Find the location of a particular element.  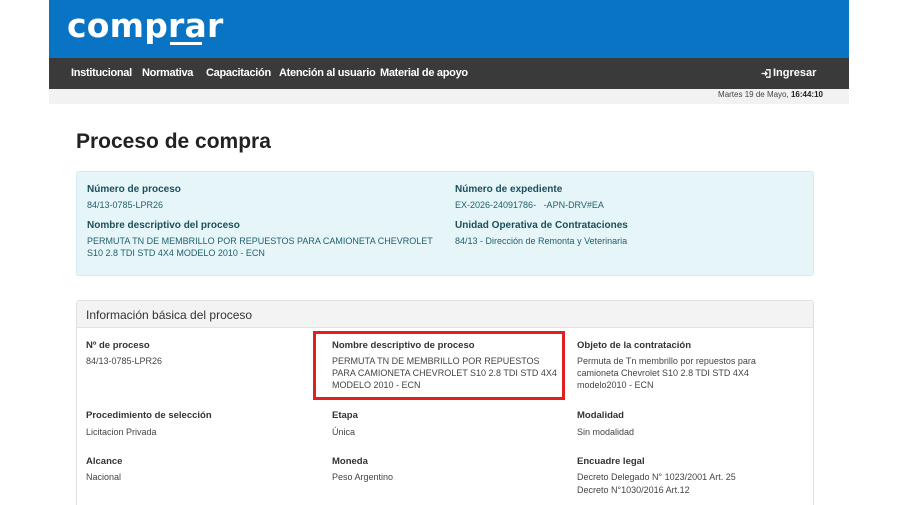

logo-underline is located at coordinates (186, 43).